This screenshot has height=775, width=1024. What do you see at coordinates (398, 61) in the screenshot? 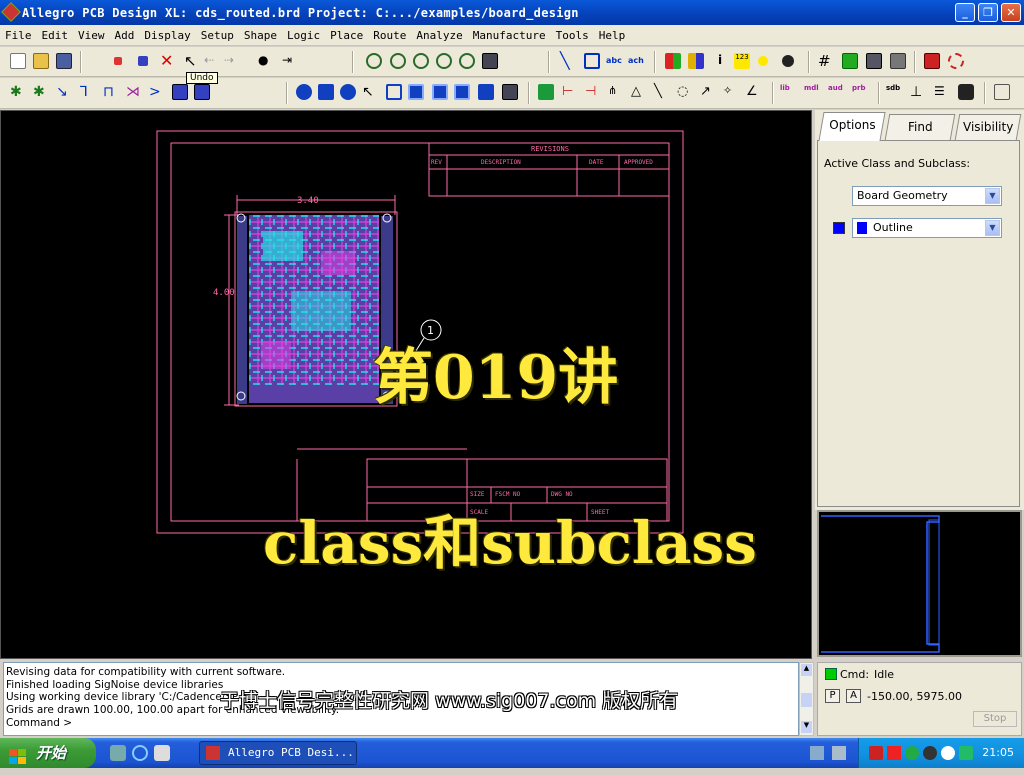
I see `zoom-in-icon` at bounding box center [398, 61].